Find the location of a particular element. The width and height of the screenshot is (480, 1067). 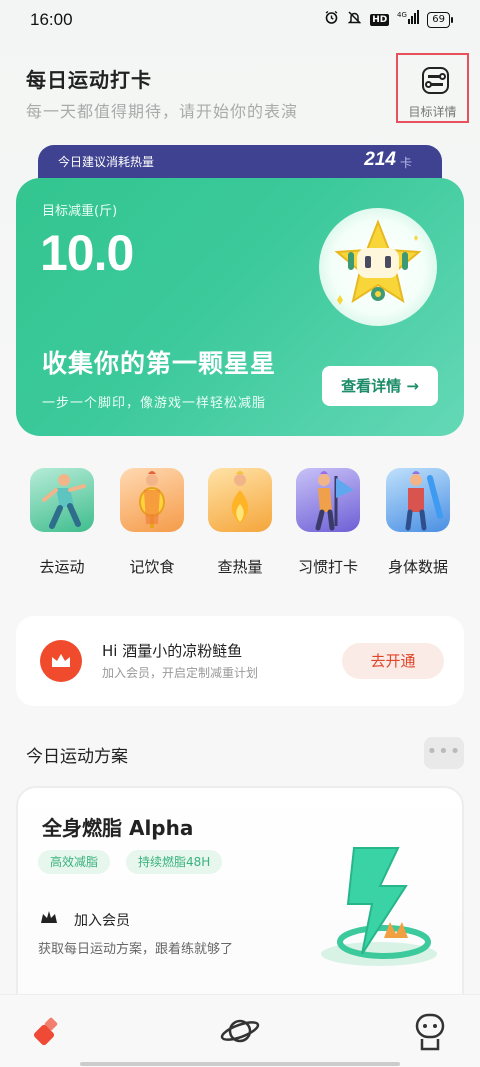

member-desc: 加入会员，开启定制减重计划 is located at coordinates (180, 673).